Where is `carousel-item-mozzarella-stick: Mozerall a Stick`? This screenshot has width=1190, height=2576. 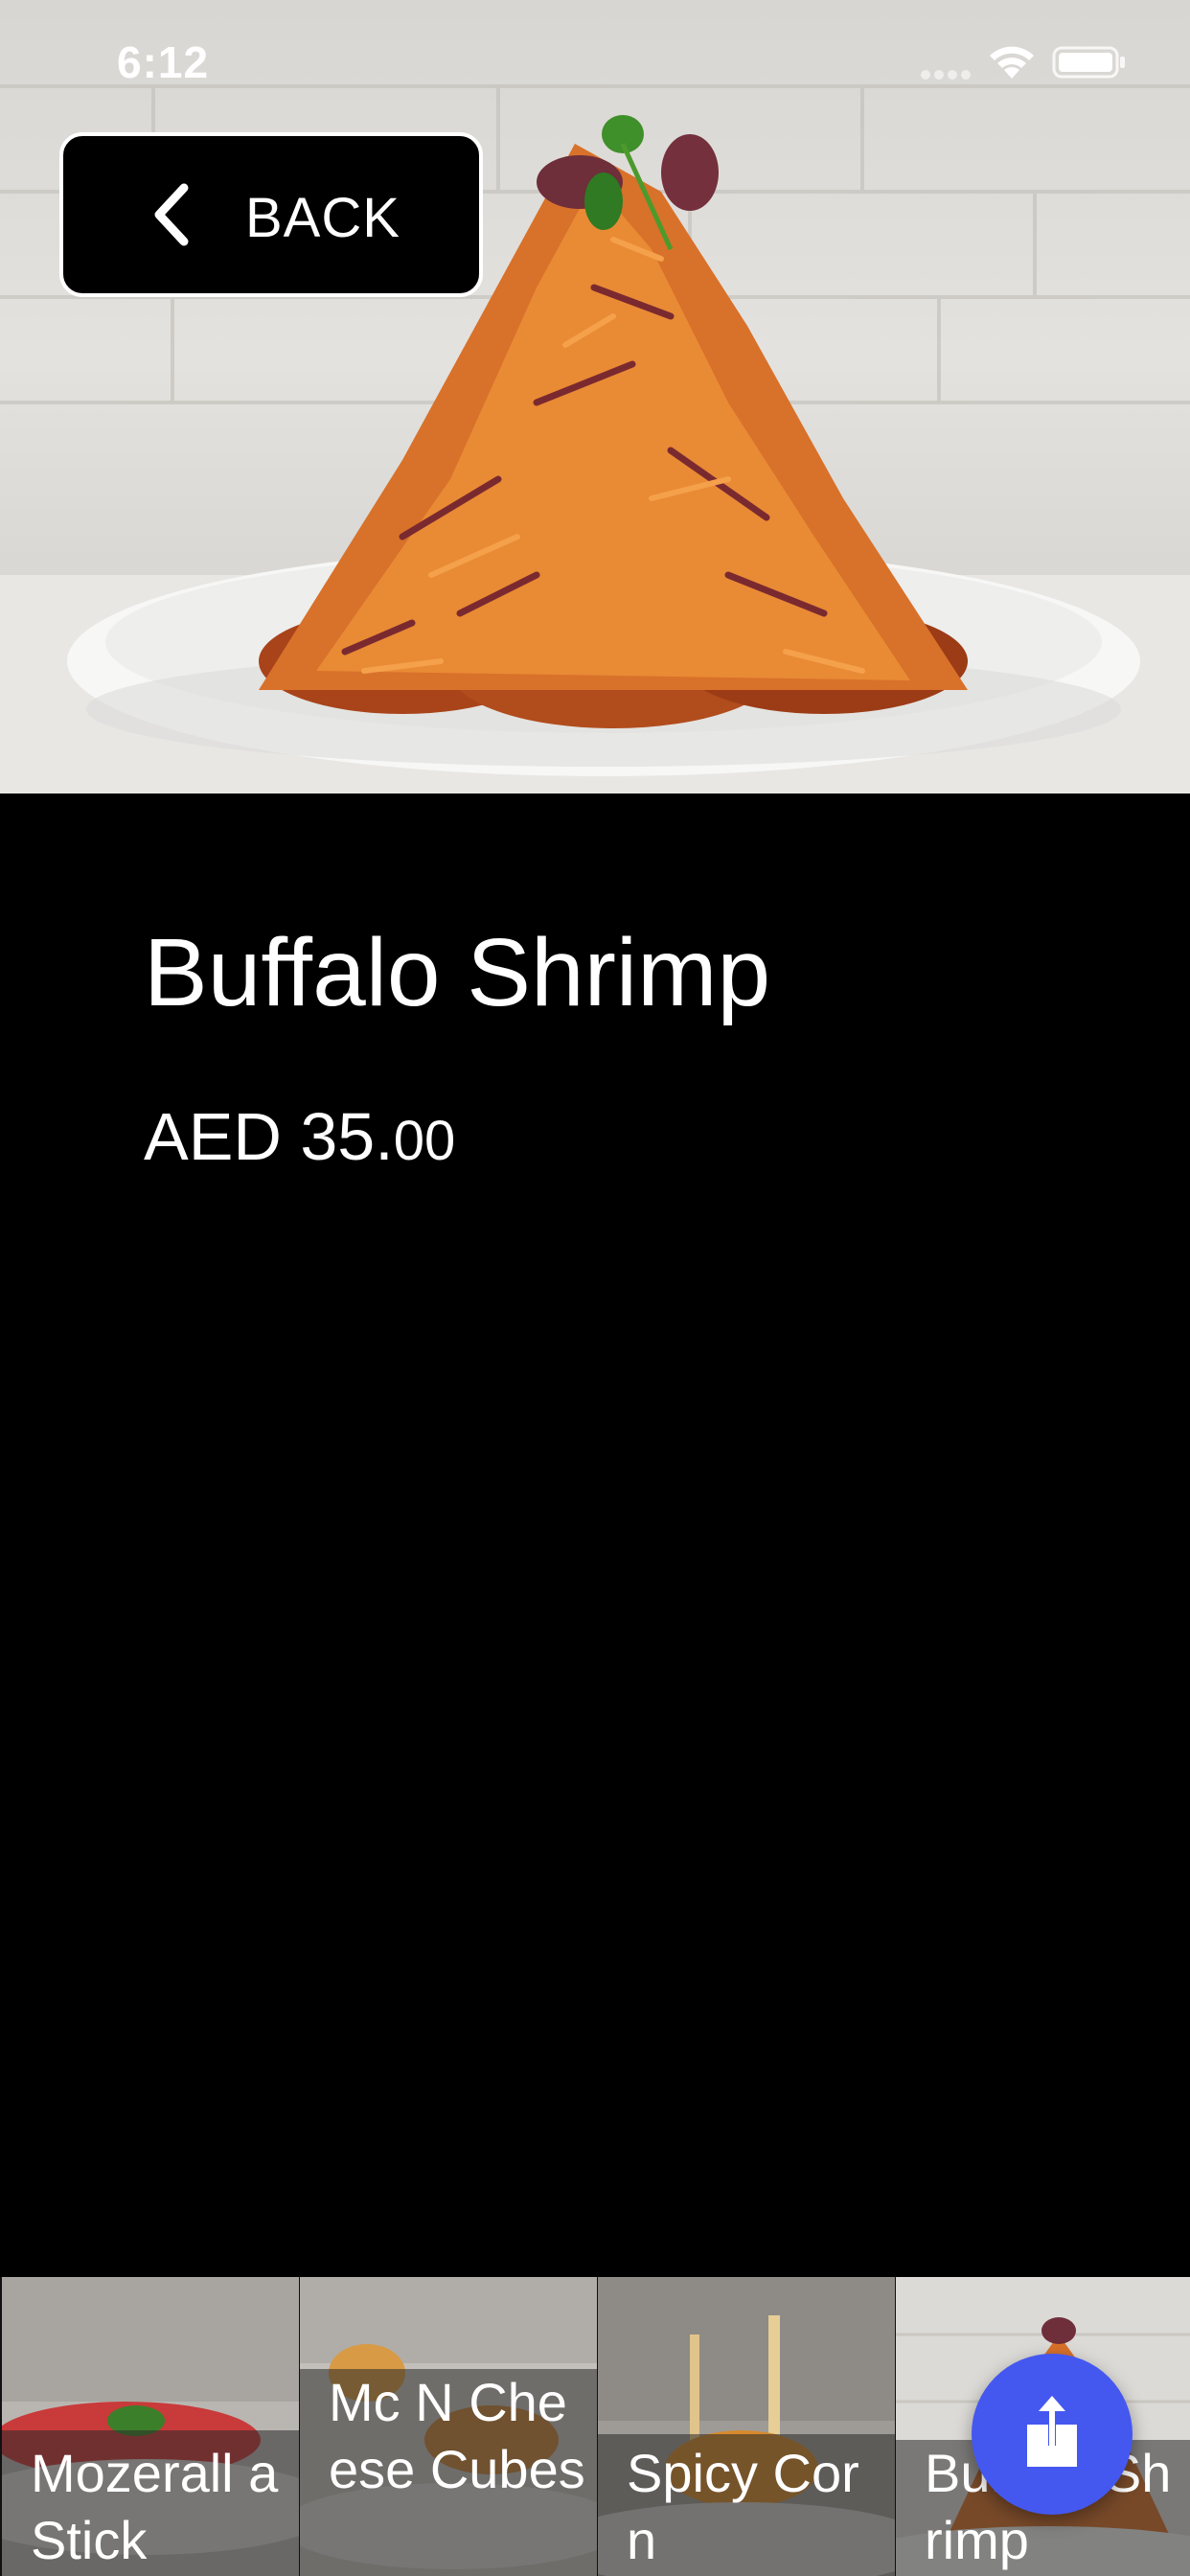 carousel-item-mozzarella-stick: Mozerall a Stick is located at coordinates (151, 2426).